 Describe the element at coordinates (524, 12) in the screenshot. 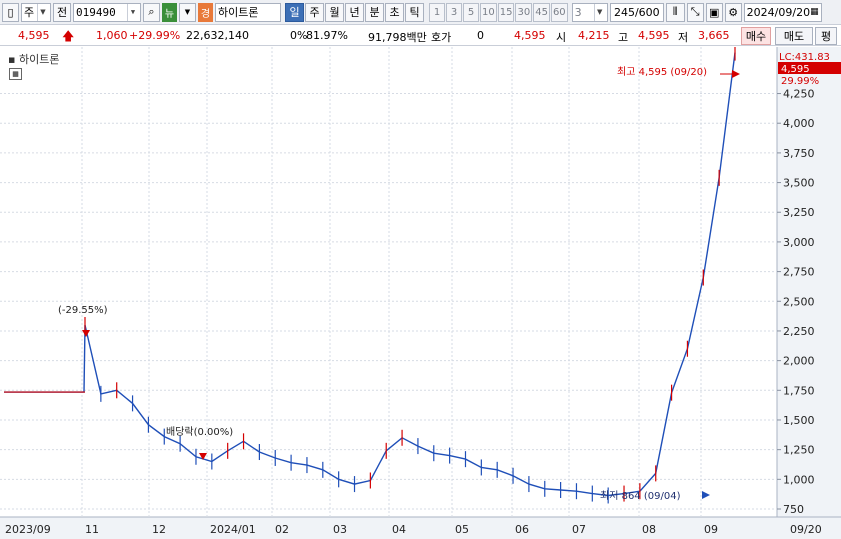

I see `interval-30: 30` at that location.